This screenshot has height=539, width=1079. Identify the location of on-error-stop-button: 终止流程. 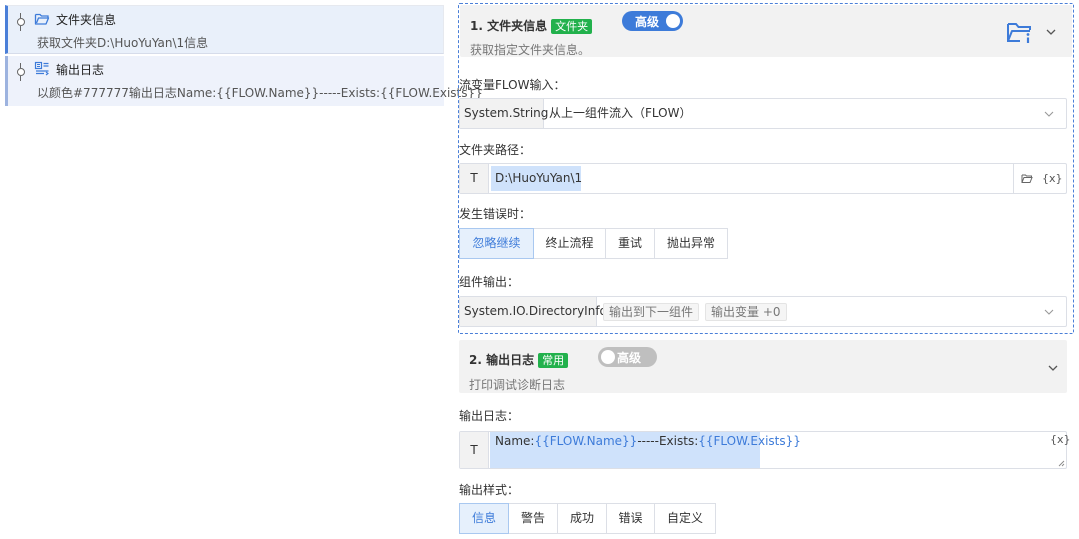
(569, 243).